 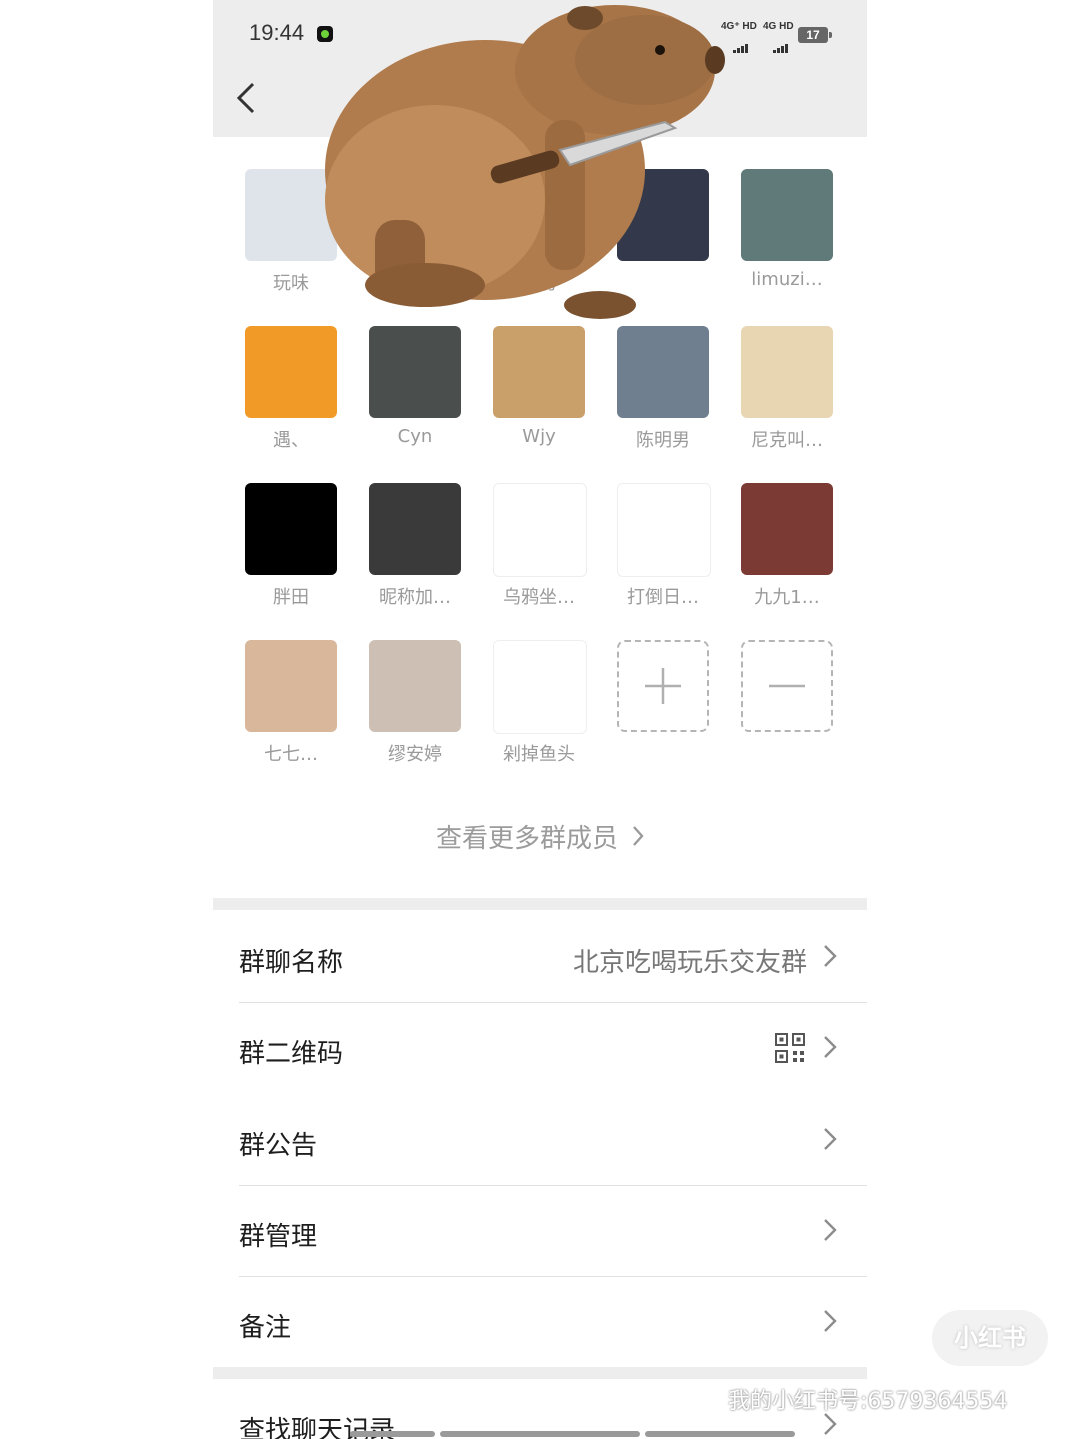 I want to click on member-item: 缪安婷, so click(x=399, y=698).